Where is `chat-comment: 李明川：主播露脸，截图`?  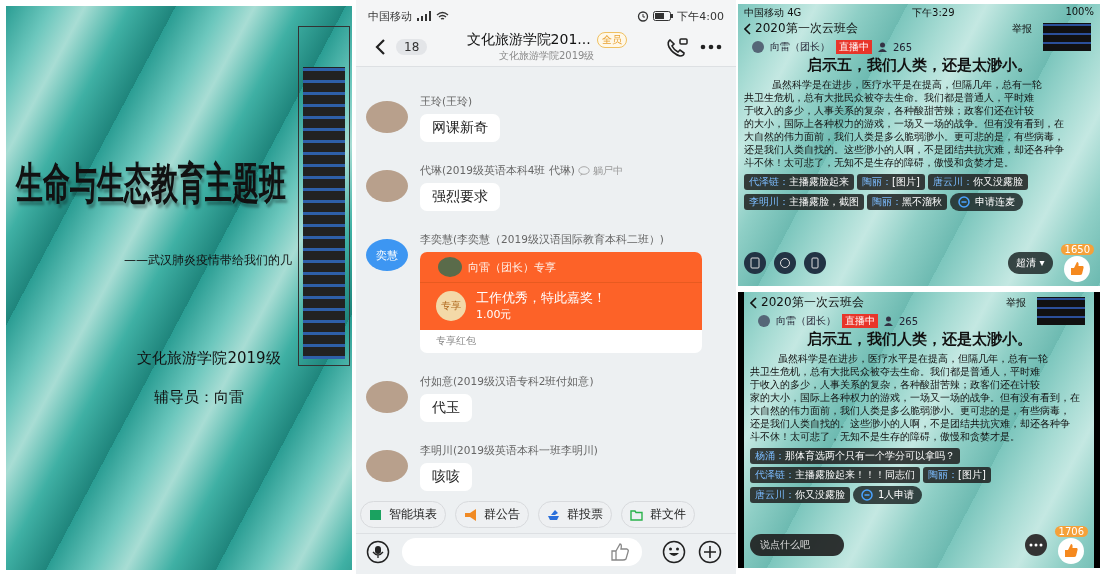 chat-comment: 李明川：主播露脸，截图 is located at coordinates (804, 202).